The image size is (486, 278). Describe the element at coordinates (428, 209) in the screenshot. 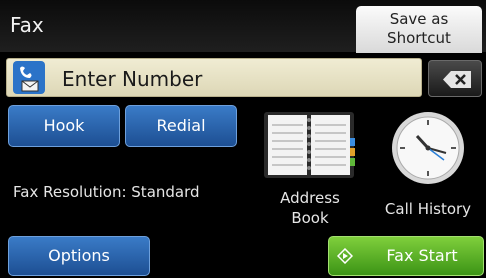

I see `call-history-label: Call History` at that location.